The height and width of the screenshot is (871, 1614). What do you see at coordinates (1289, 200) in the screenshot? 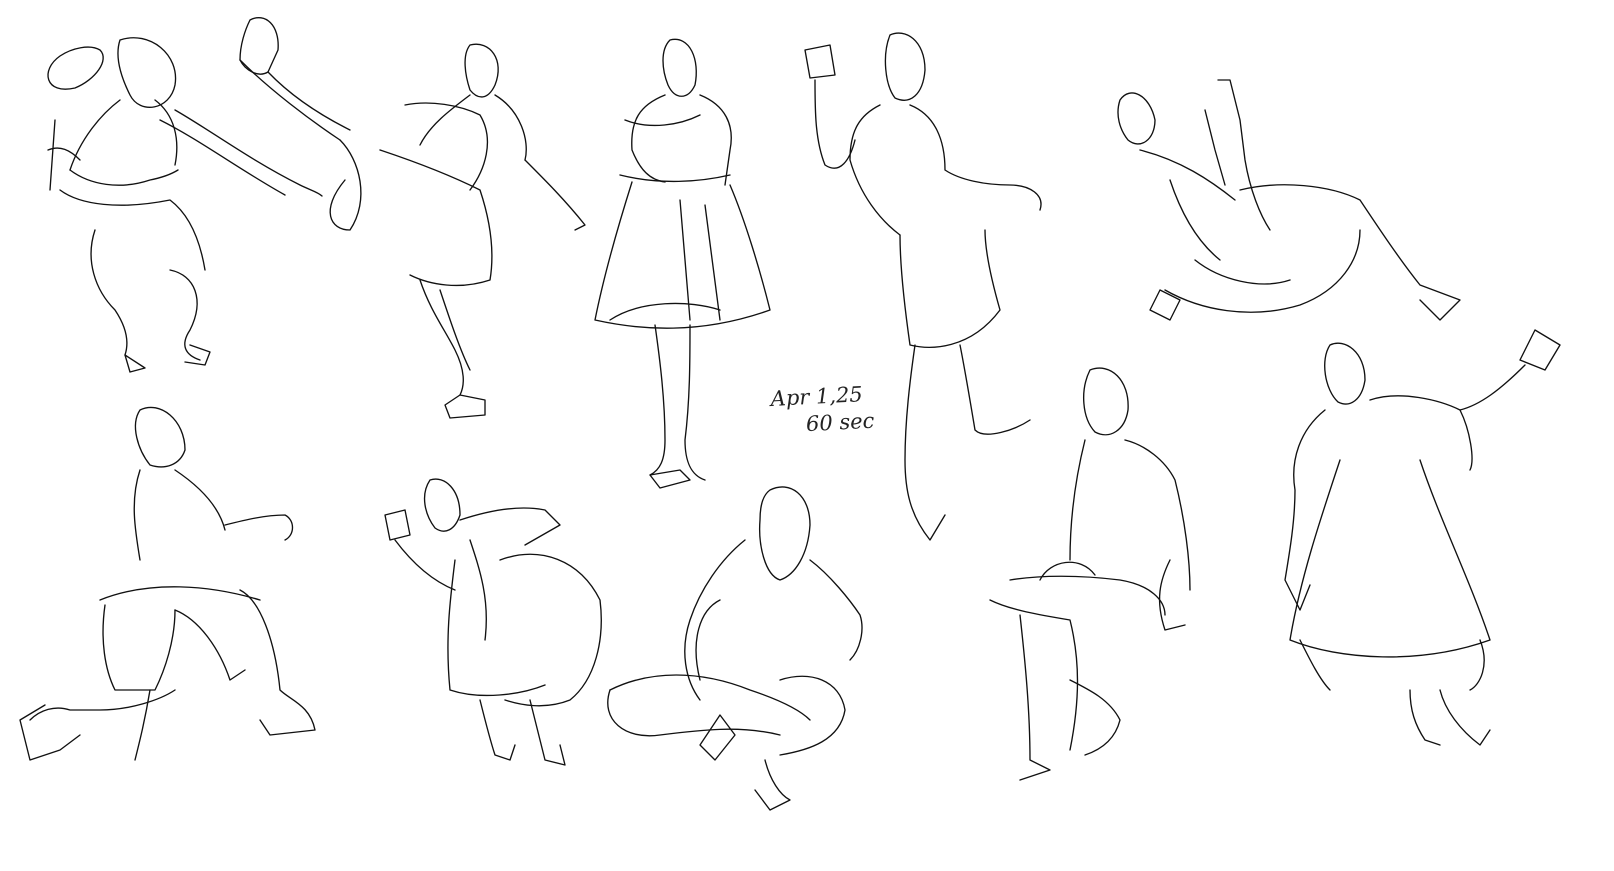
I see `figure-floor-kick` at bounding box center [1289, 200].